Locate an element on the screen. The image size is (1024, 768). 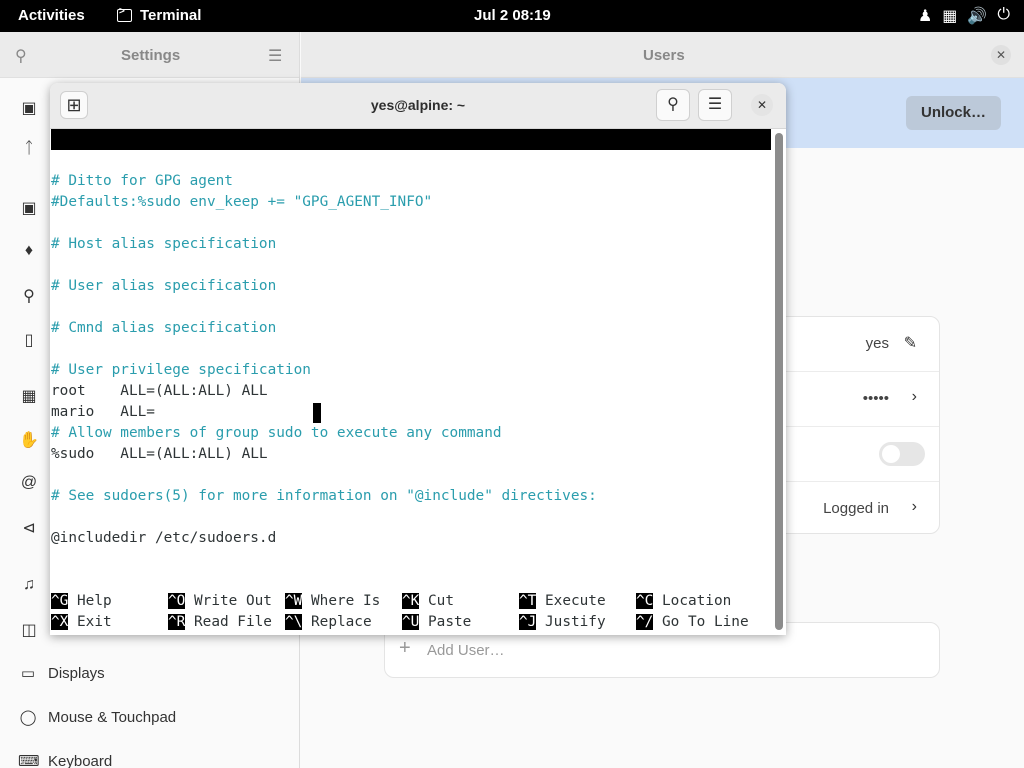
sidebar-item-mouse-touchpad: ◯ Mouse & Touchpad is located at coordinates (97, 717).